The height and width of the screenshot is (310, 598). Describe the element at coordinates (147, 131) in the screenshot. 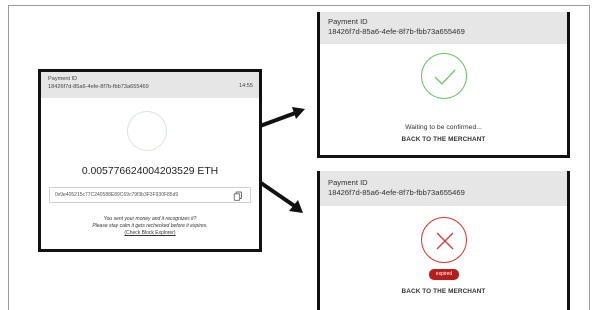

I see `progress-circle-icon` at that location.